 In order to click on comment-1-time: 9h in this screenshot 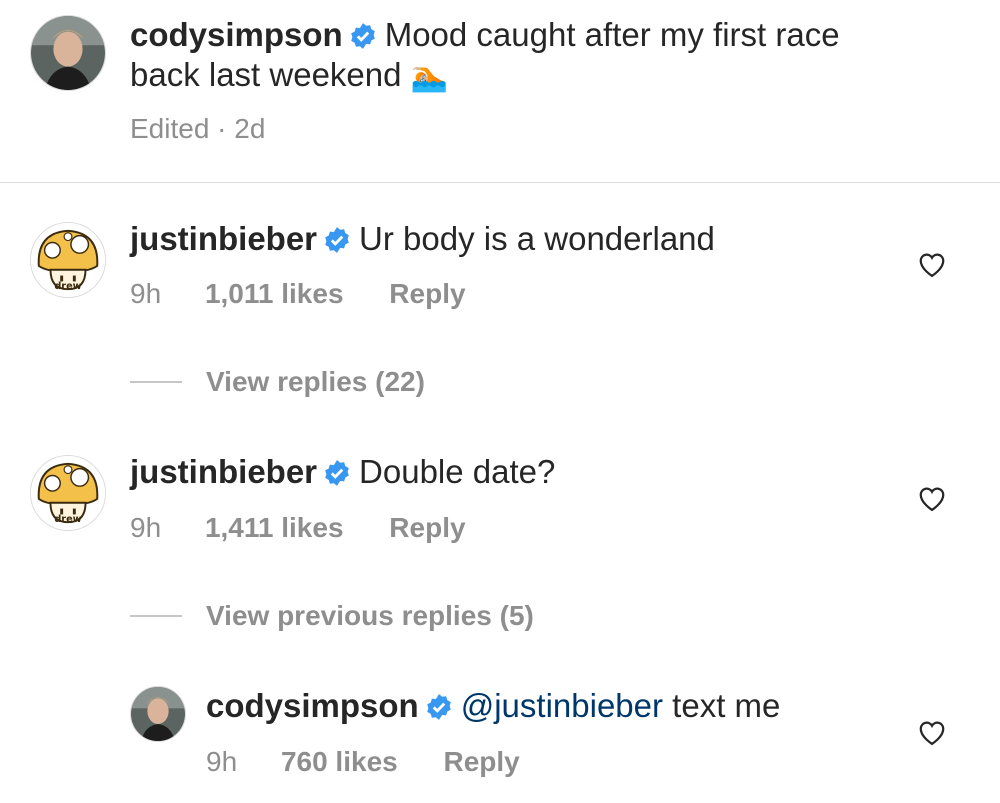, I will do `click(146, 293)`.